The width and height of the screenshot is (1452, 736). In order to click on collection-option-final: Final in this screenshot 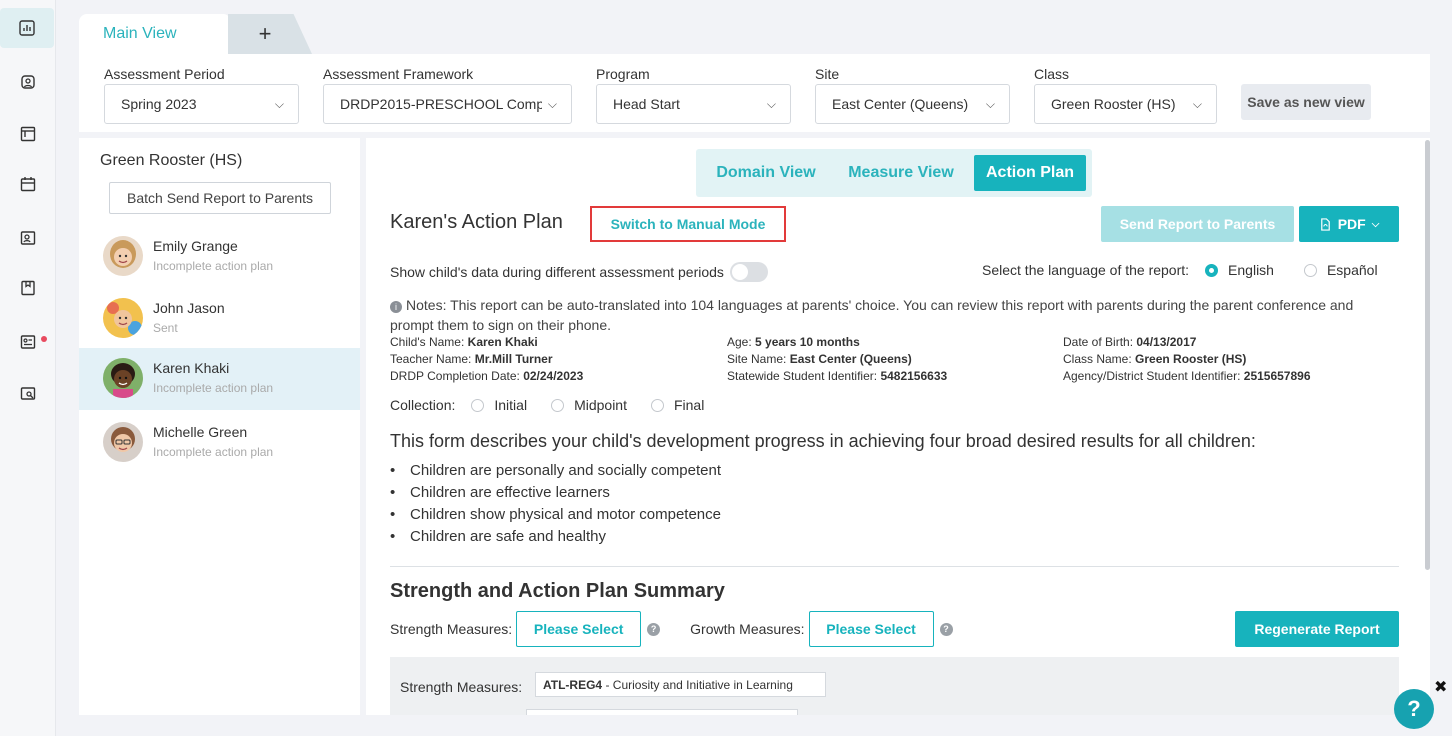, I will do `click(677, 405)`.